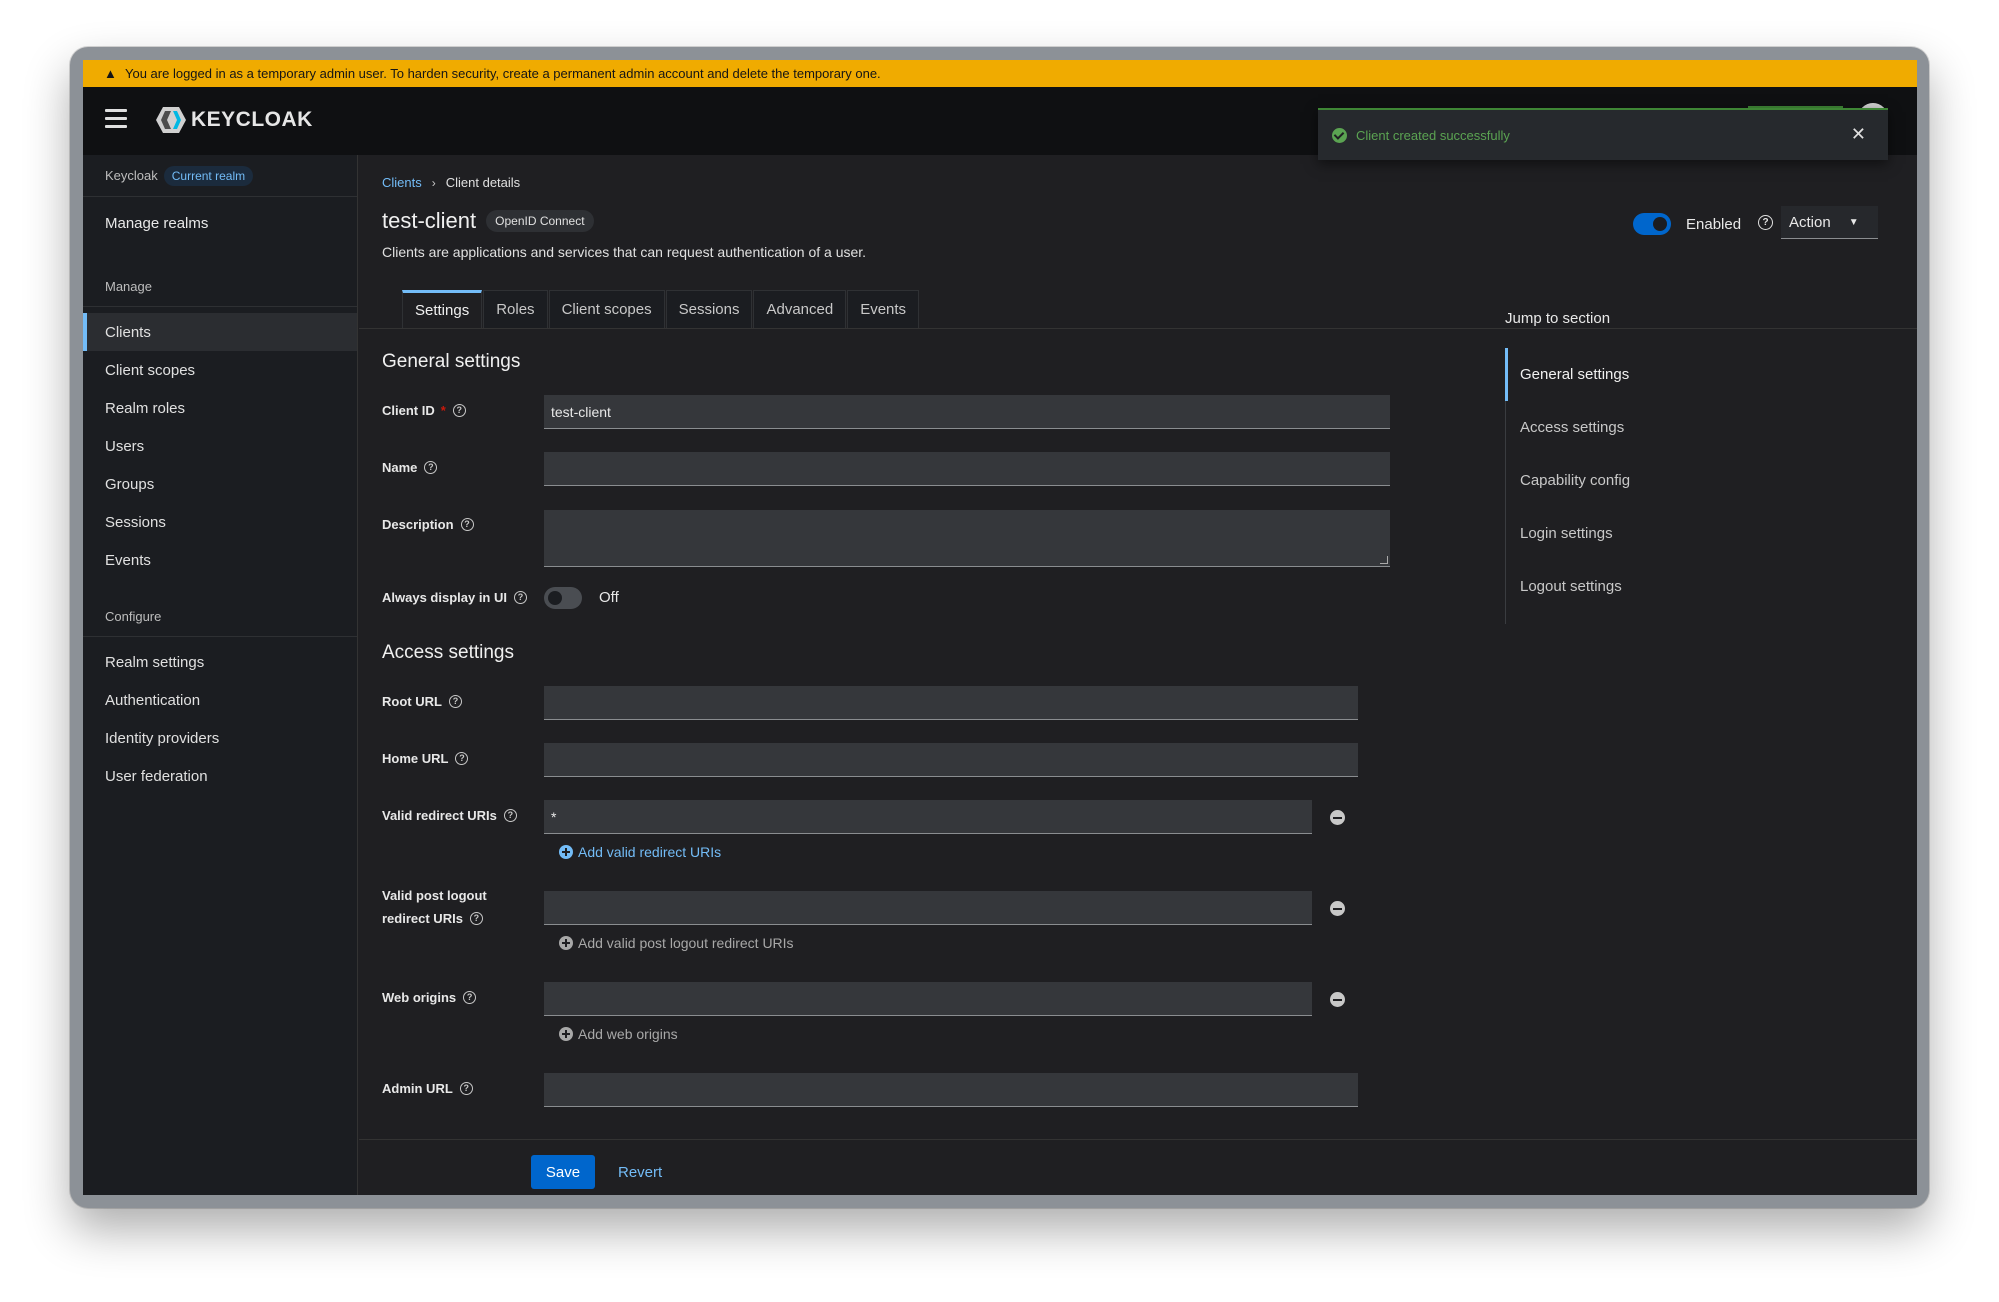 This screenshot has width=1999, height=1302. I want to click on sidebar-item-authentication: Authentication, so click(220, 700).